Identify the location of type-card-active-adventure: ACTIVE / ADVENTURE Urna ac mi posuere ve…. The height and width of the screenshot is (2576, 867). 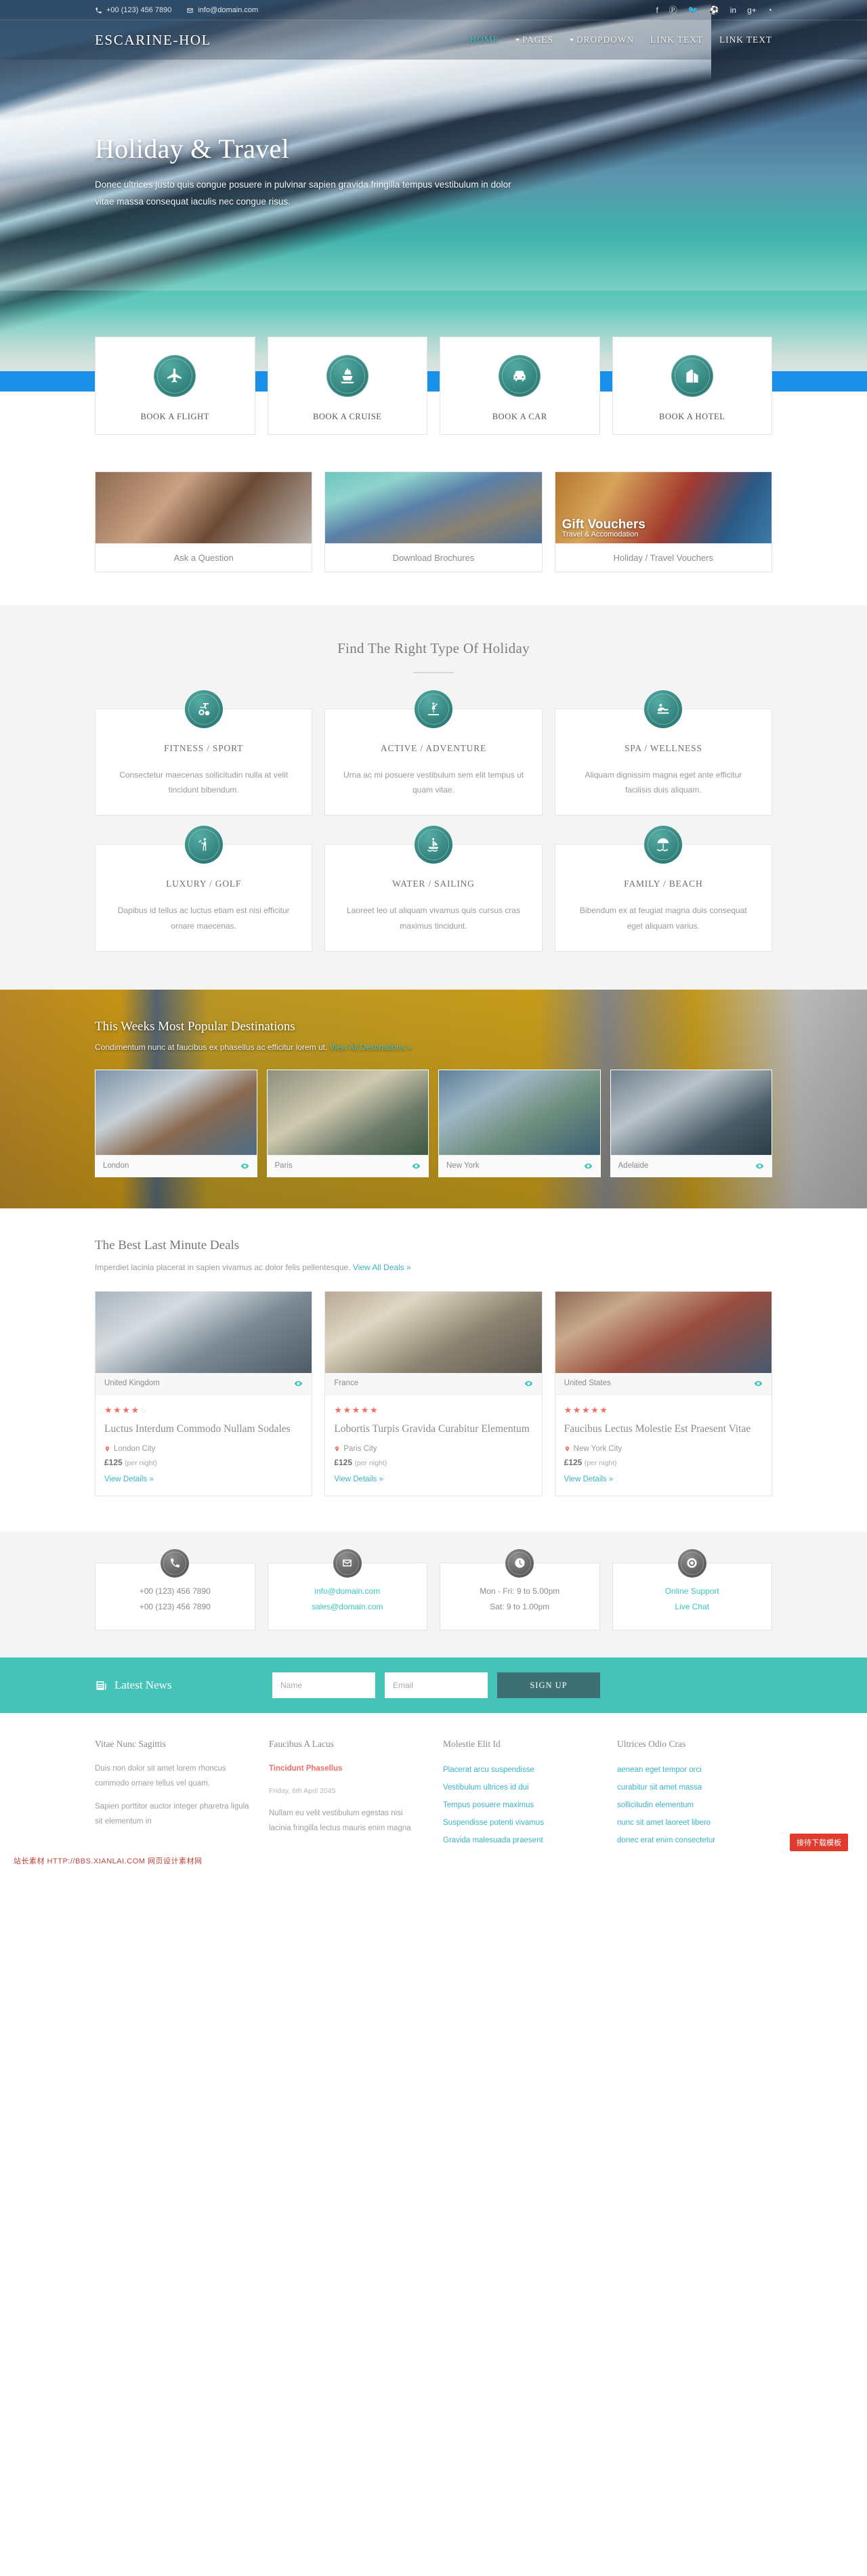
(433, 753).